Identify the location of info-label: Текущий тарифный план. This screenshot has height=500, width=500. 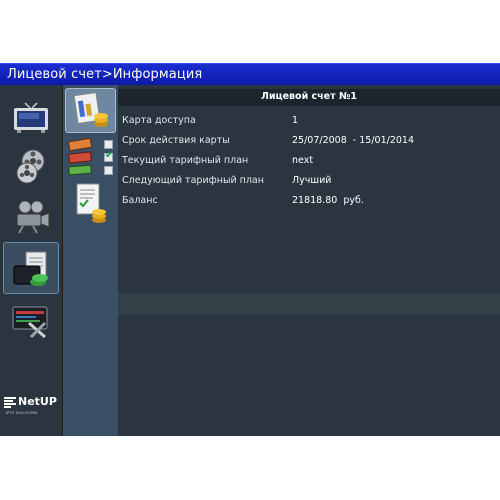
(185, 160).